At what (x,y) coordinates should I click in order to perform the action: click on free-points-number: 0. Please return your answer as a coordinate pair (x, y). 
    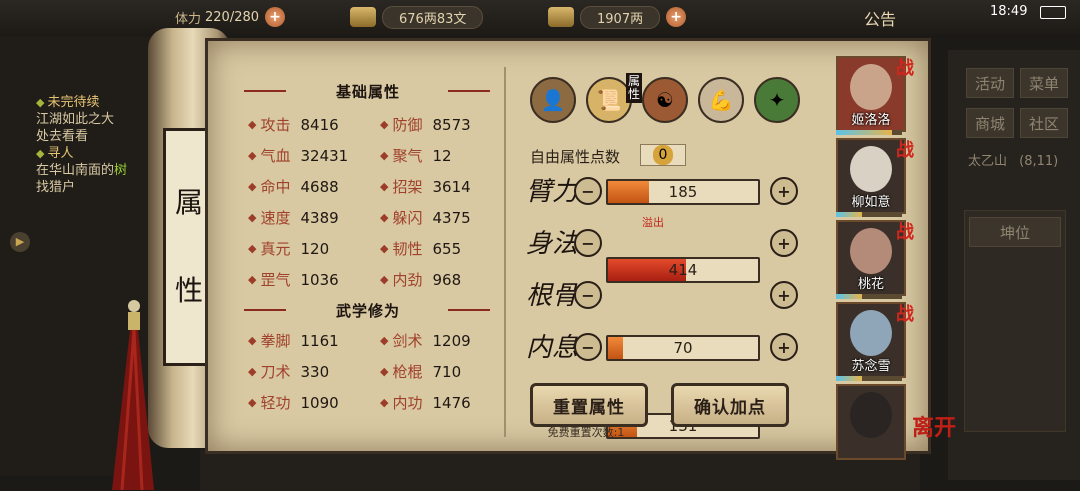
    Looking at the image, I should click on (663, 155).